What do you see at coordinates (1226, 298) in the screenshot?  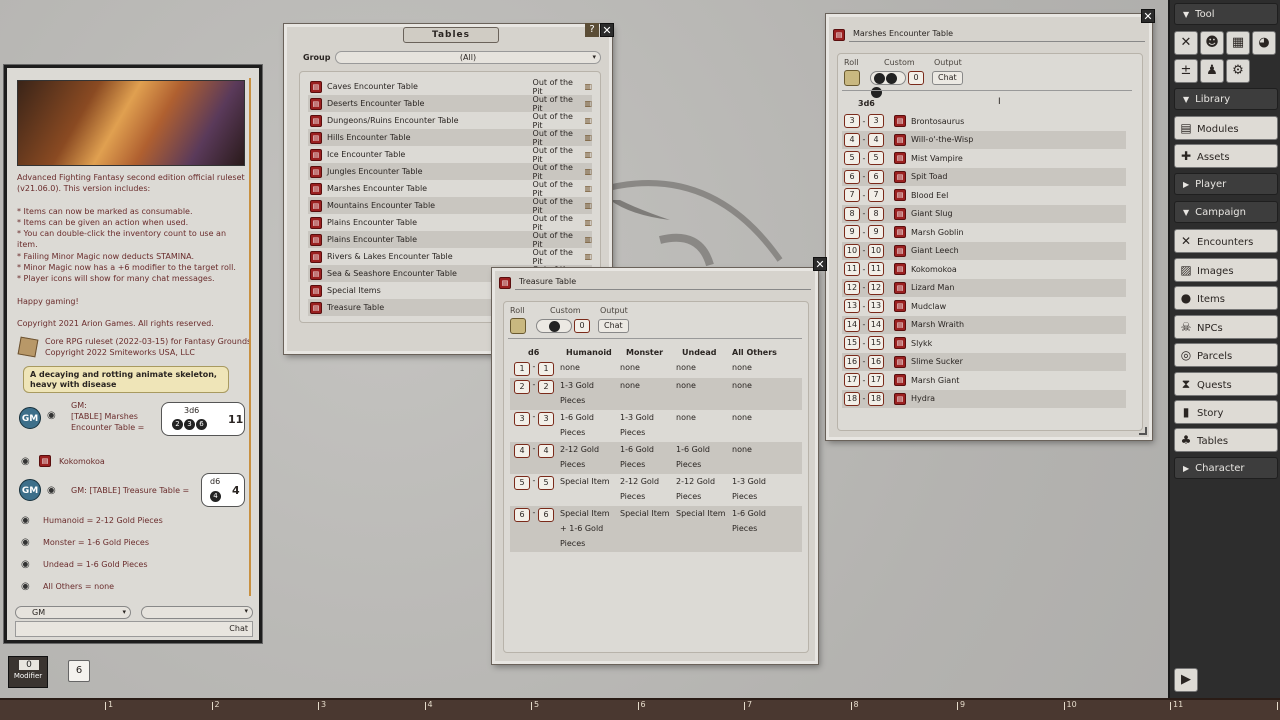 I see `sidebar-item-items: ● Items` at bounding box center [1226, 298].